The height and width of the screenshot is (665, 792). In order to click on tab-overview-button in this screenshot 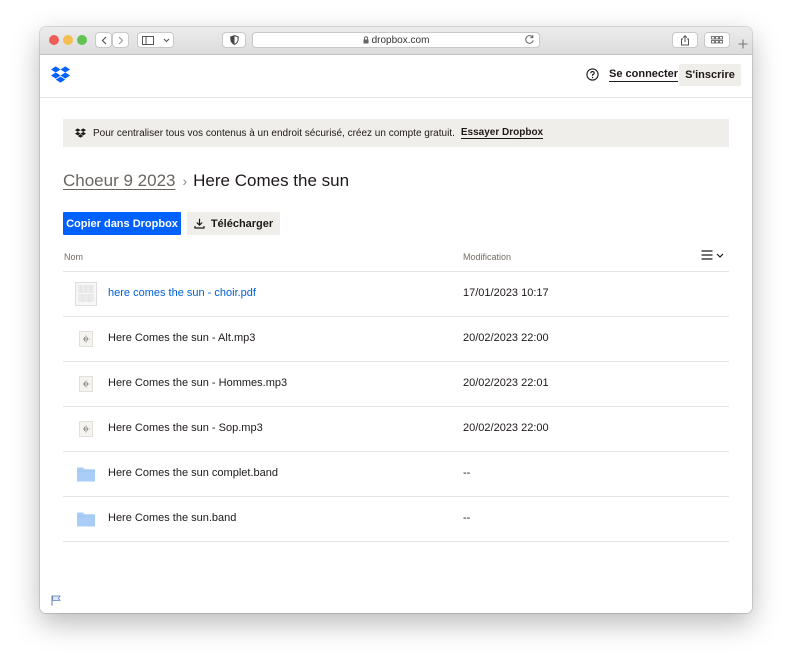, I will do `click(717, 40)`.